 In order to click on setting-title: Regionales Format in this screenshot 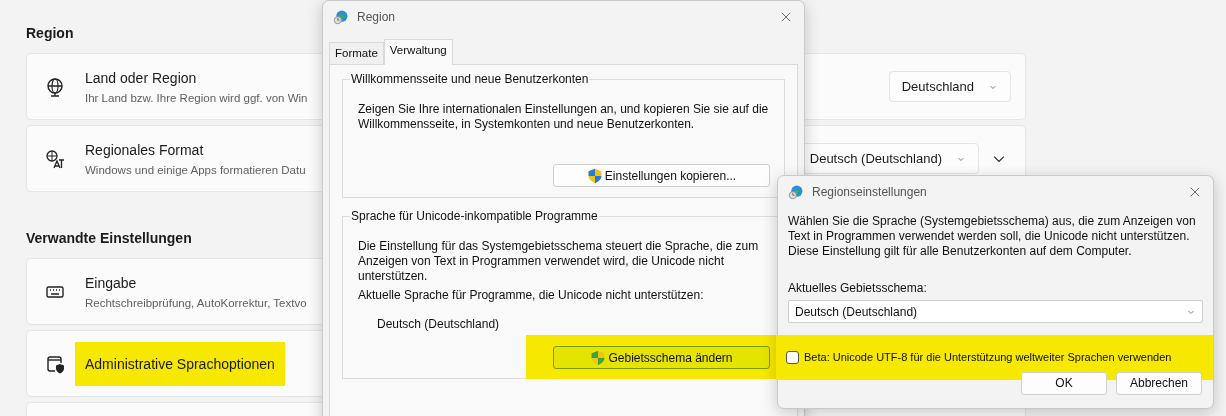, I will do `click(144, 149)`.